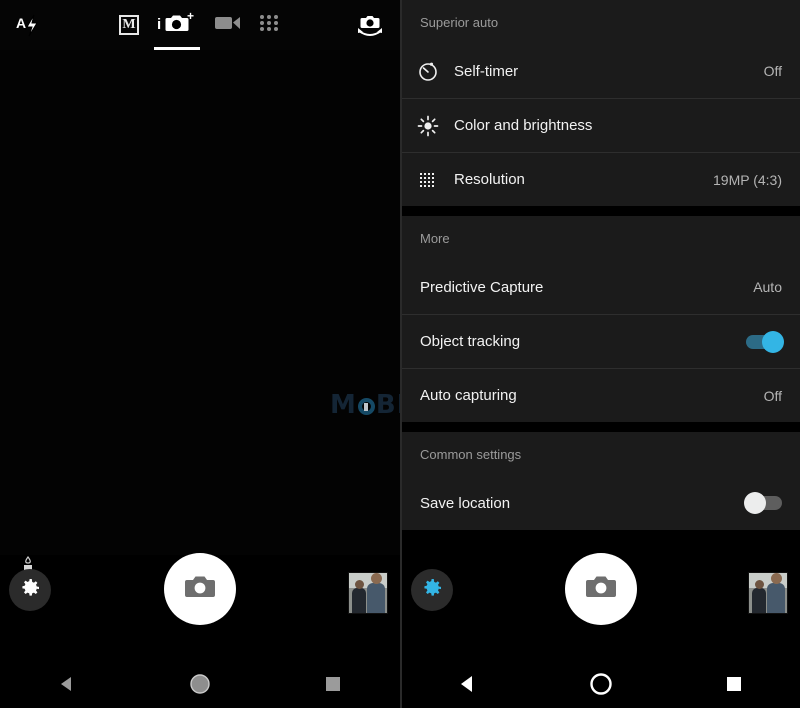 The height and width of the screenshot is (708, 800). What do you see at coordinates (763, 503) in the screenshot?
I see `save-location-toggle` at bounding box center [763, 503].